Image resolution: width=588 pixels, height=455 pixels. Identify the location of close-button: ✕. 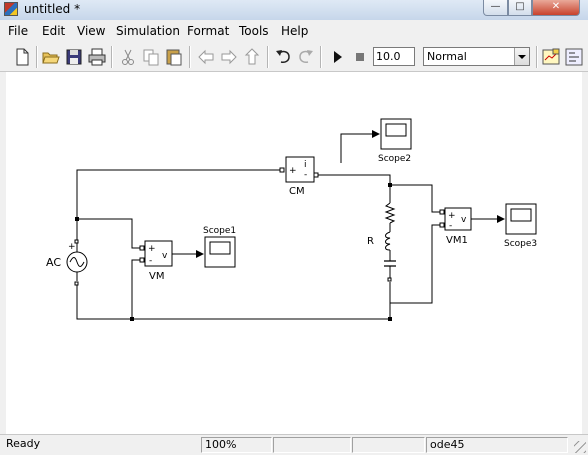
(556, 8).